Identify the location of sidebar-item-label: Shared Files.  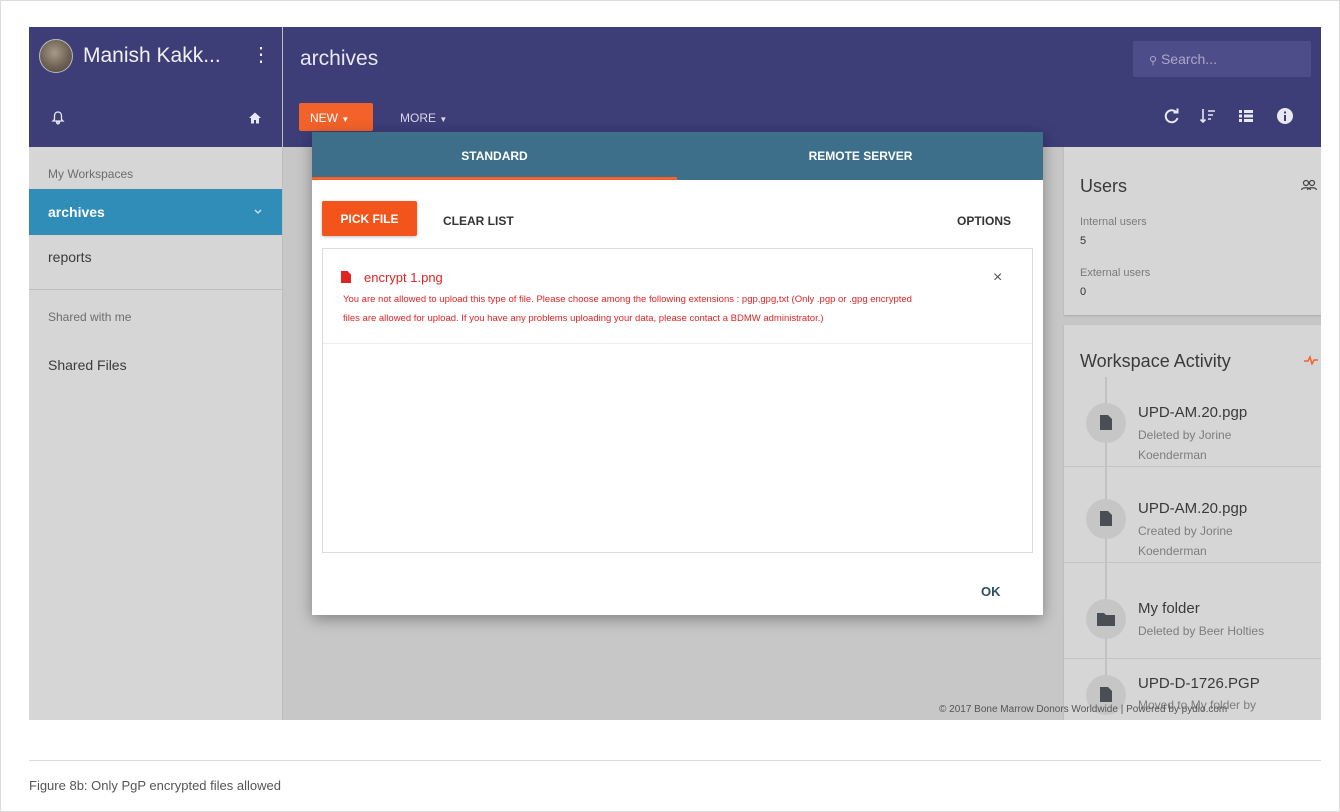
(87, 365).